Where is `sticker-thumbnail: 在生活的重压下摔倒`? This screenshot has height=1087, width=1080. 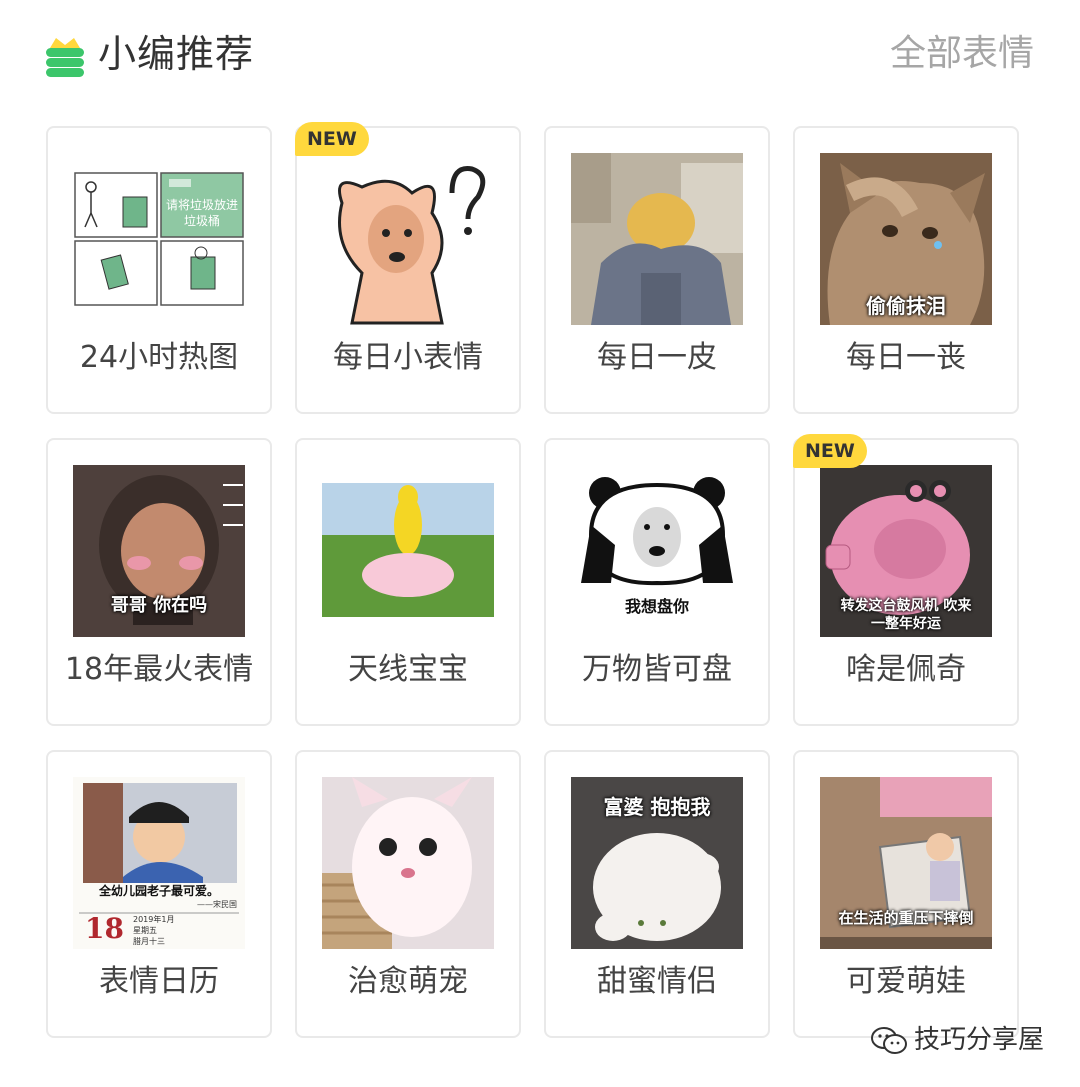
sticker-thumbnail: 在生活的重压下摔倒 is located at coordinates (906, 863).